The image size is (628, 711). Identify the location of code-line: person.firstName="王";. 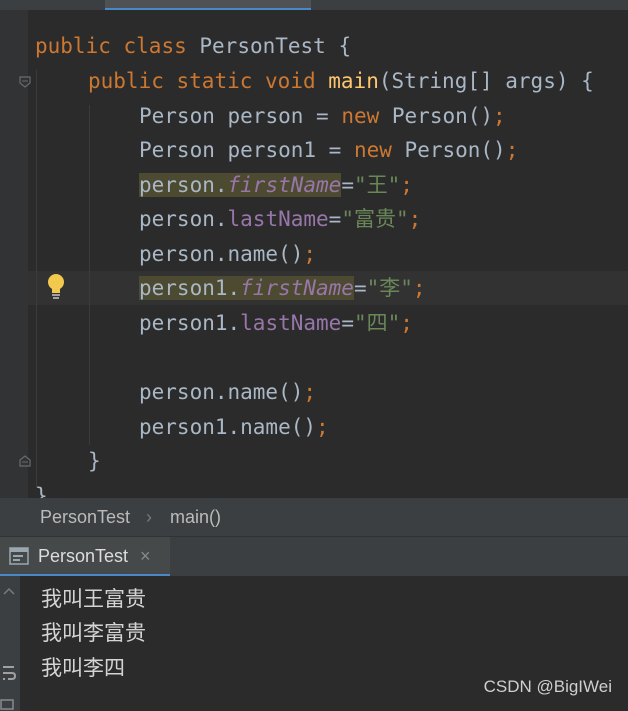
(276, 185).